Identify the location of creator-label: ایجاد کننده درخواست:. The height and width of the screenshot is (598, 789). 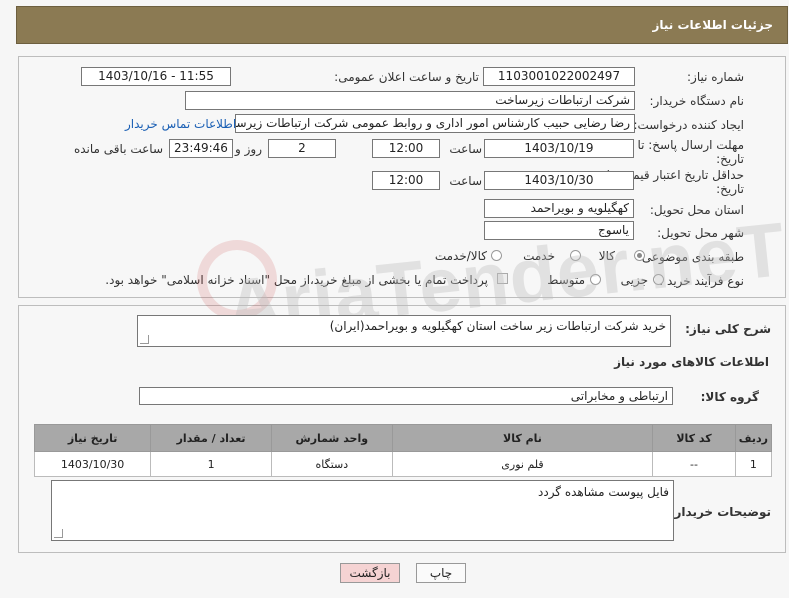
(688, 125).